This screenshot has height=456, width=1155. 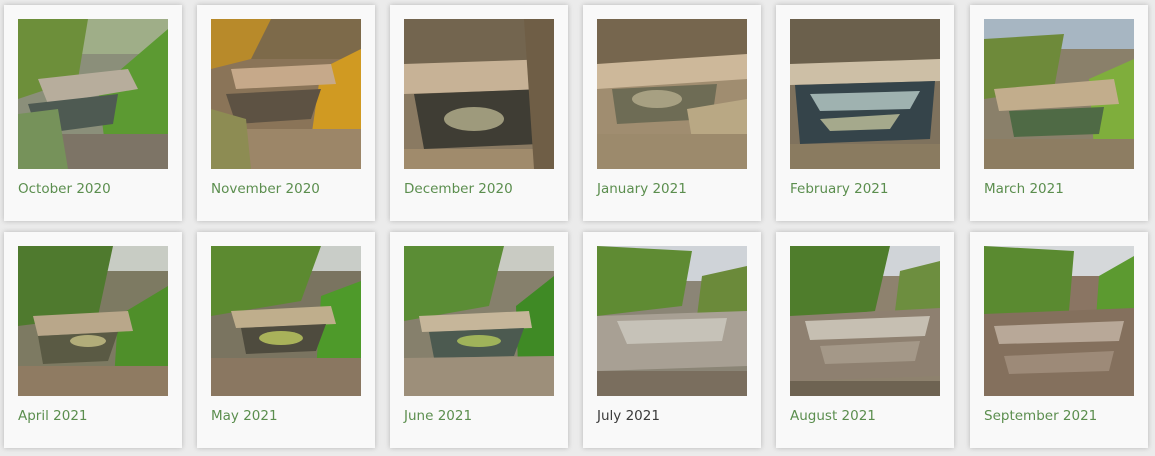 I want to click on gallery-card: August 2021, so click(x=865, y=340).